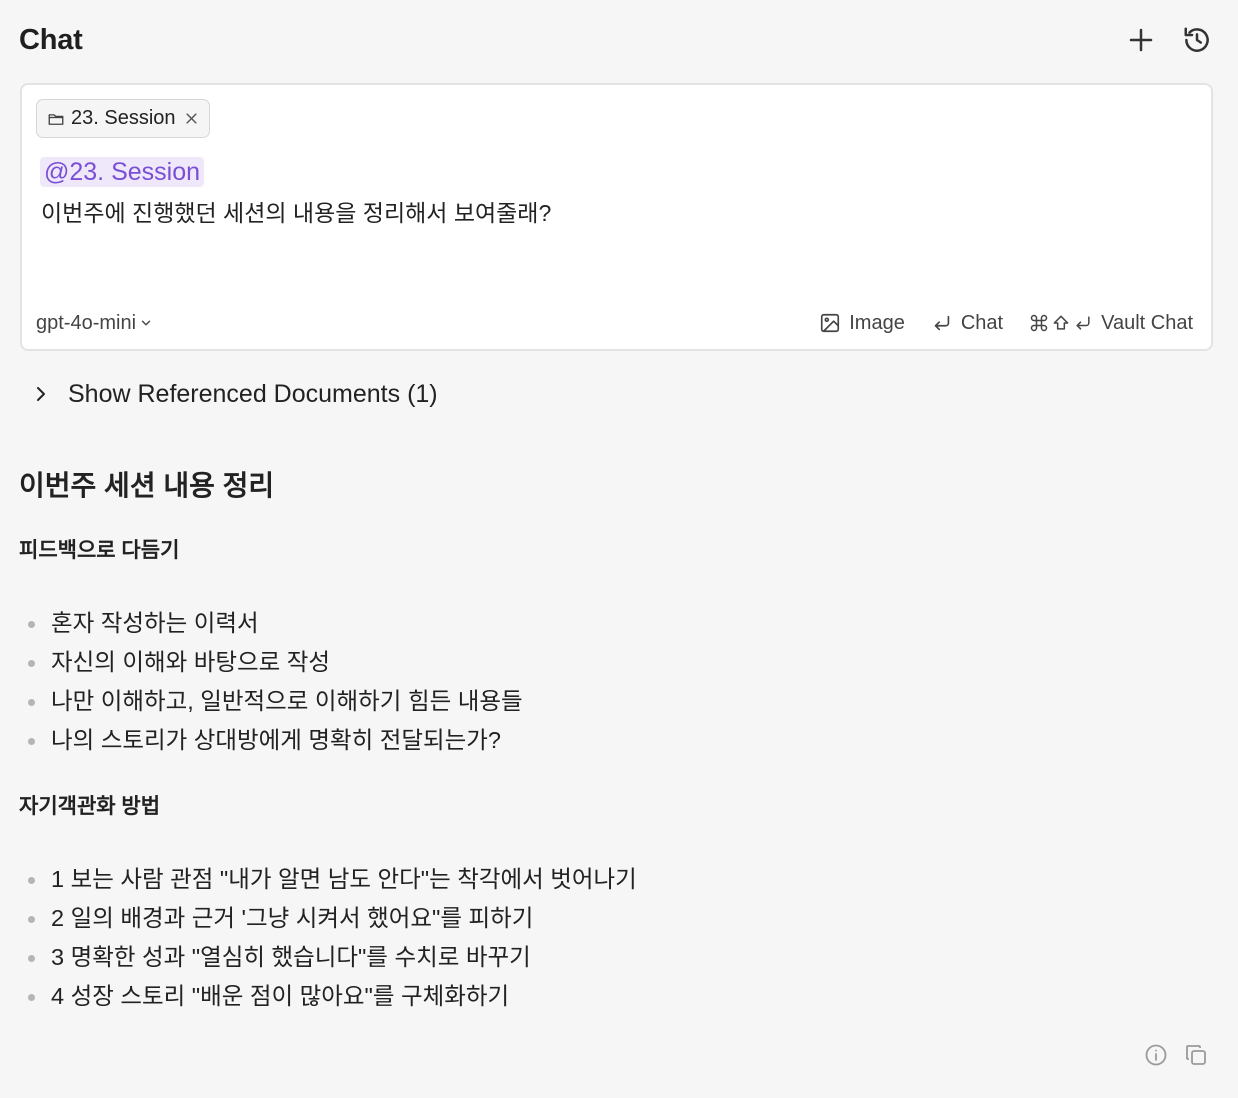  I want to click on plus-icon, so click(1141, 40).